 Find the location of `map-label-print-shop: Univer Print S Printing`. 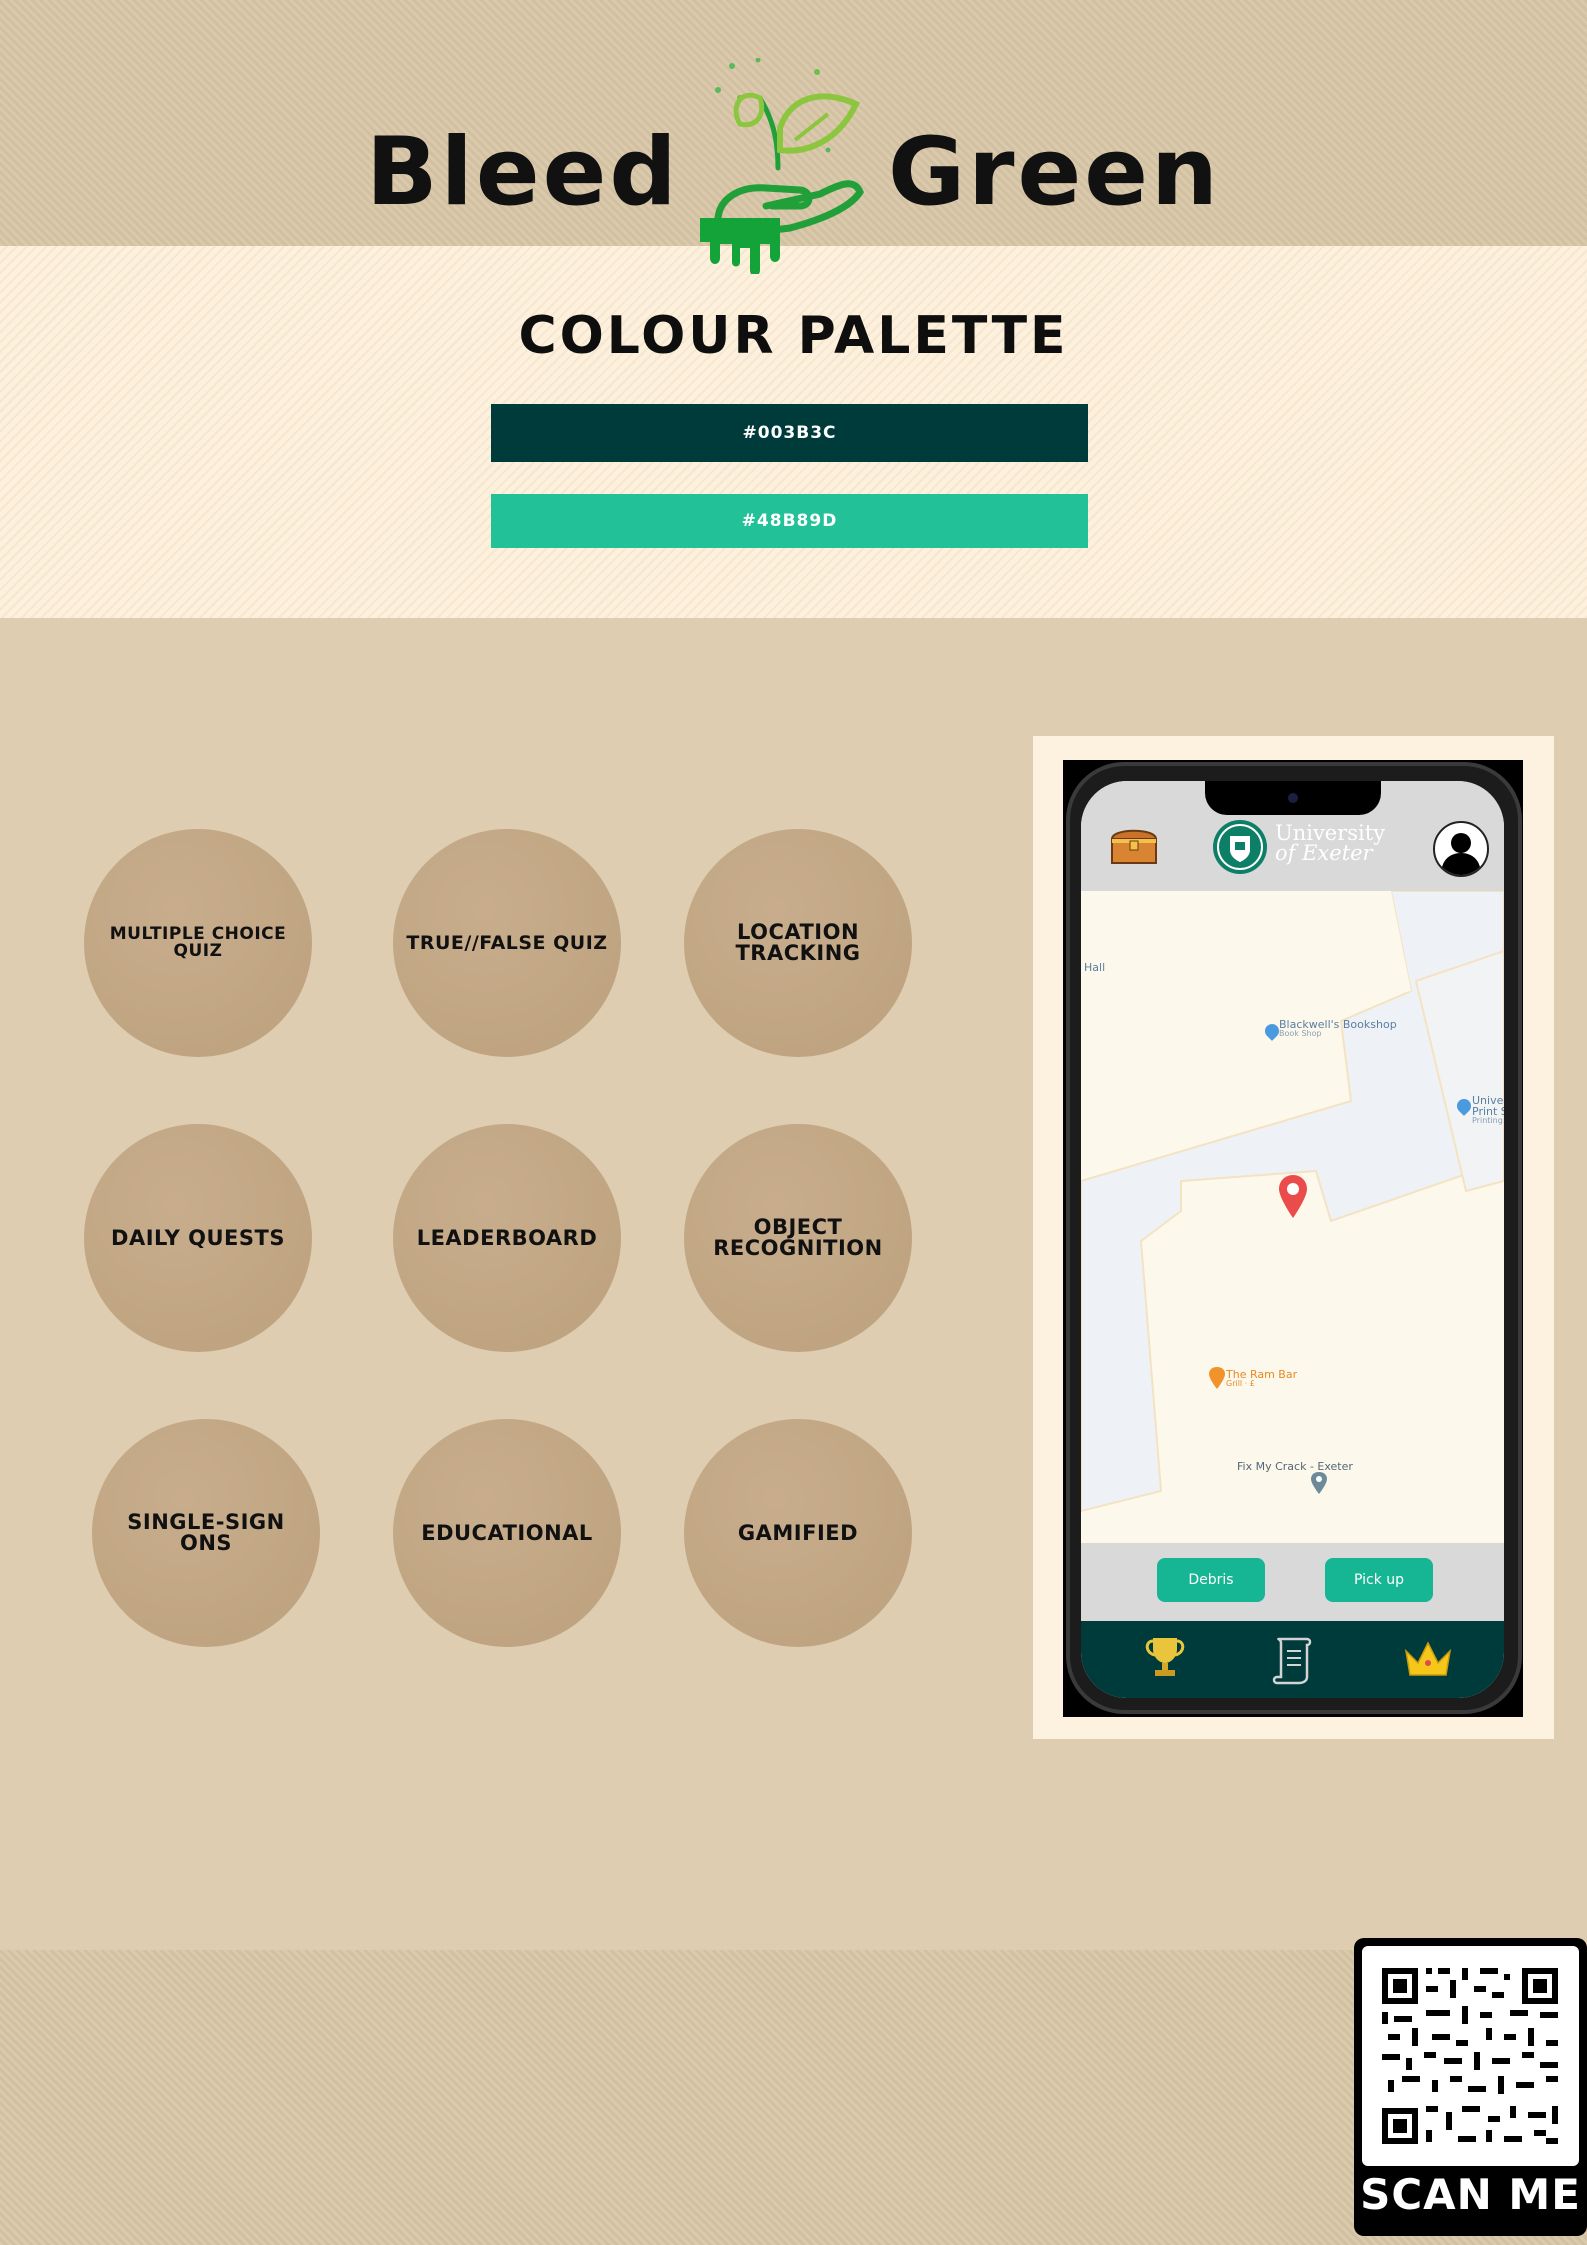

map-label-print-shop: Univer Print S Printing is located at coordinates (1488, 1110).